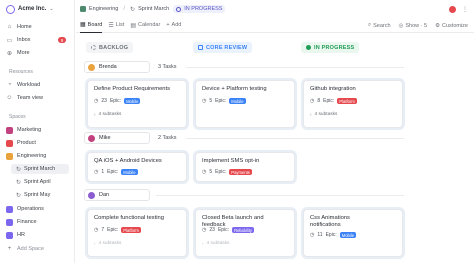  I want to click on assignee-name: Brenda, so click(108, 67).